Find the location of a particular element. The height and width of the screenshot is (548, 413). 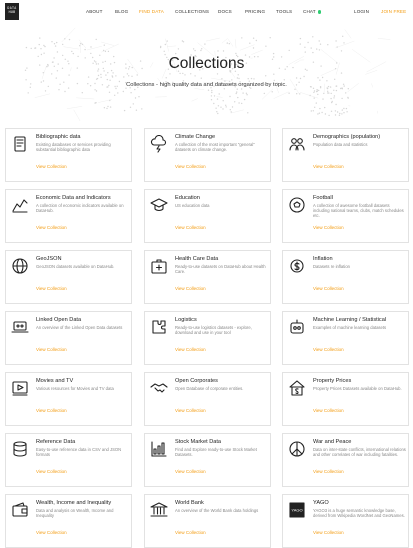

medical-kit-icon is located at coordinates (159, 266).